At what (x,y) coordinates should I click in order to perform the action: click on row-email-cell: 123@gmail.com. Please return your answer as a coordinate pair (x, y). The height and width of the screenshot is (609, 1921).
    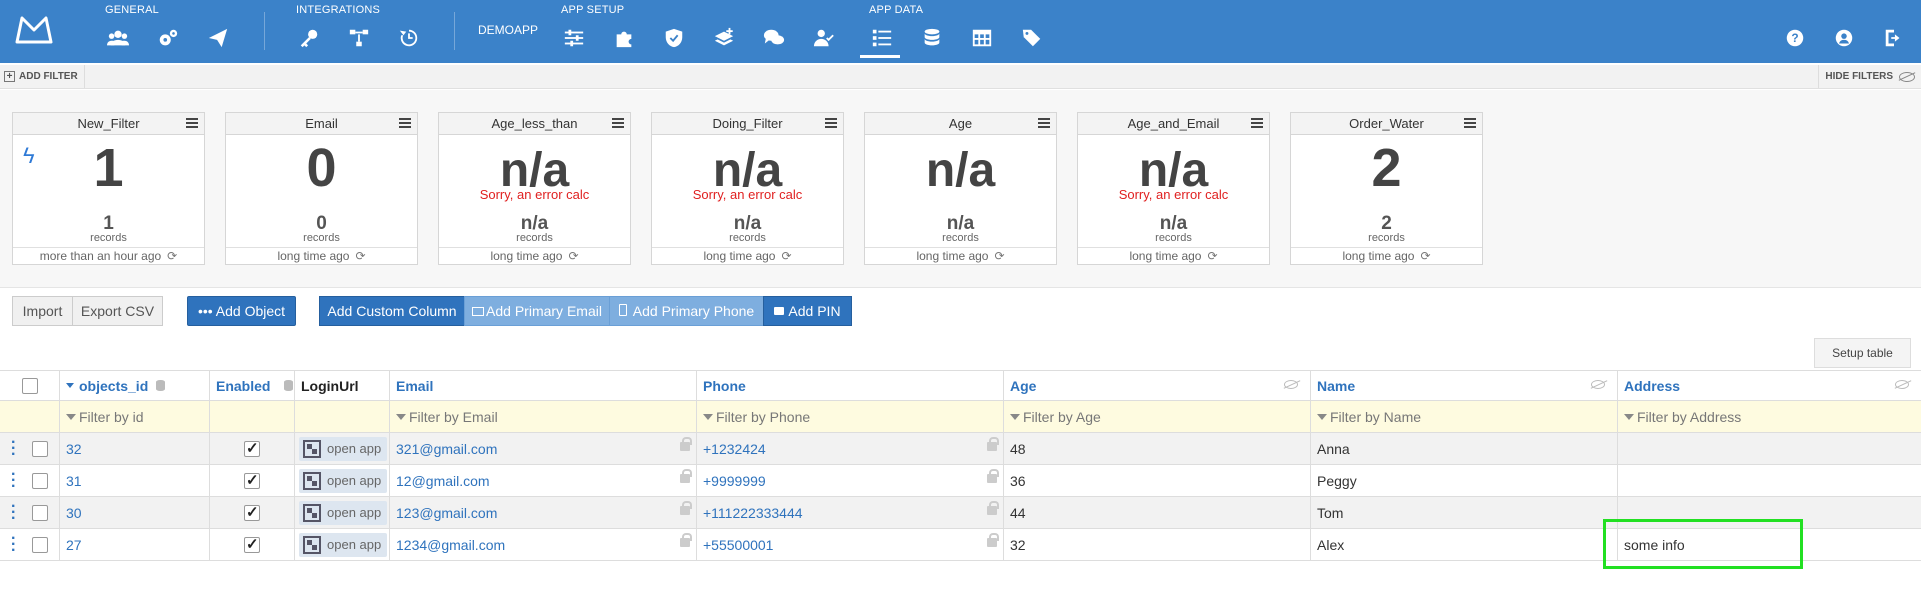
    Looking at the image, I should click on (543, 512).